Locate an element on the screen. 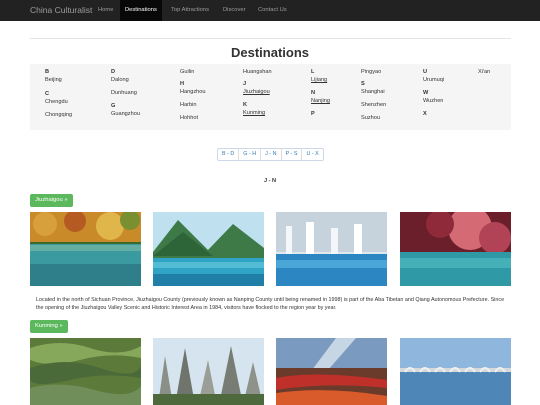 This screenshot has width=540, height=405. nav-destinations: Destinations is located at coordinates (141, 10).